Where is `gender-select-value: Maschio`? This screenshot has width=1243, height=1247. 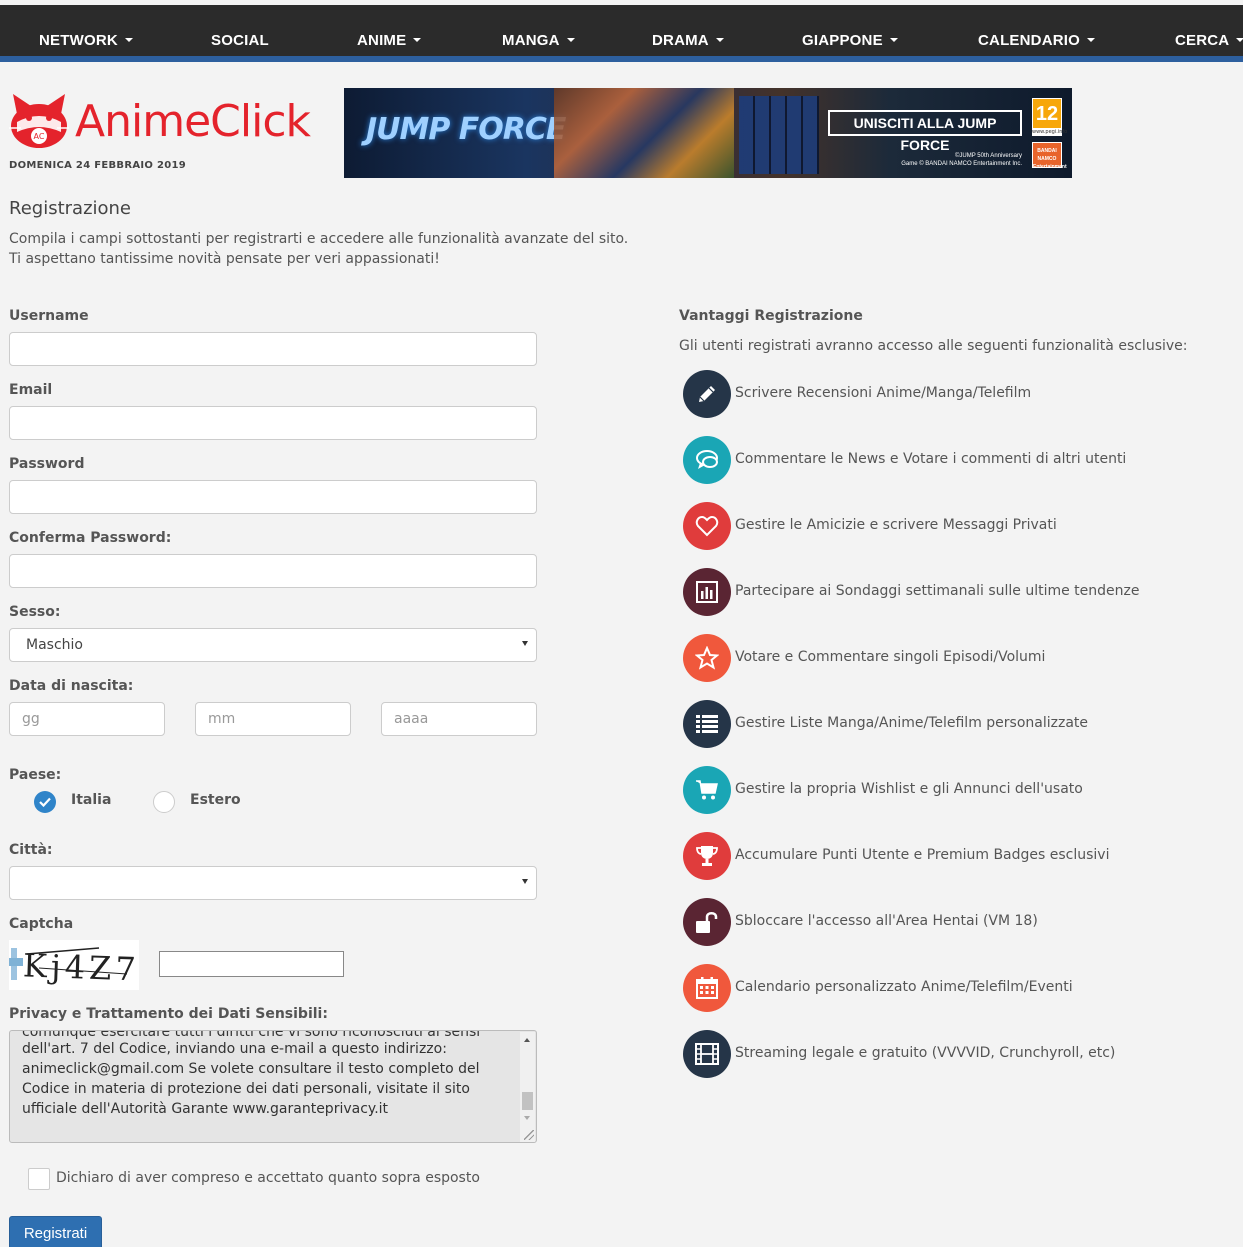 gender-select-value: Maschio is located at coordinates (54, 645).